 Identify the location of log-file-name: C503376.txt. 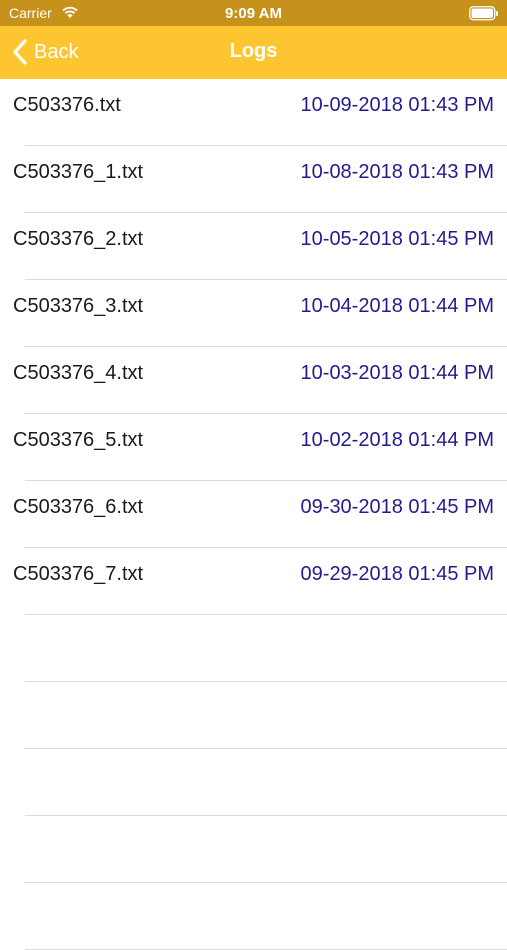
(67, 105).